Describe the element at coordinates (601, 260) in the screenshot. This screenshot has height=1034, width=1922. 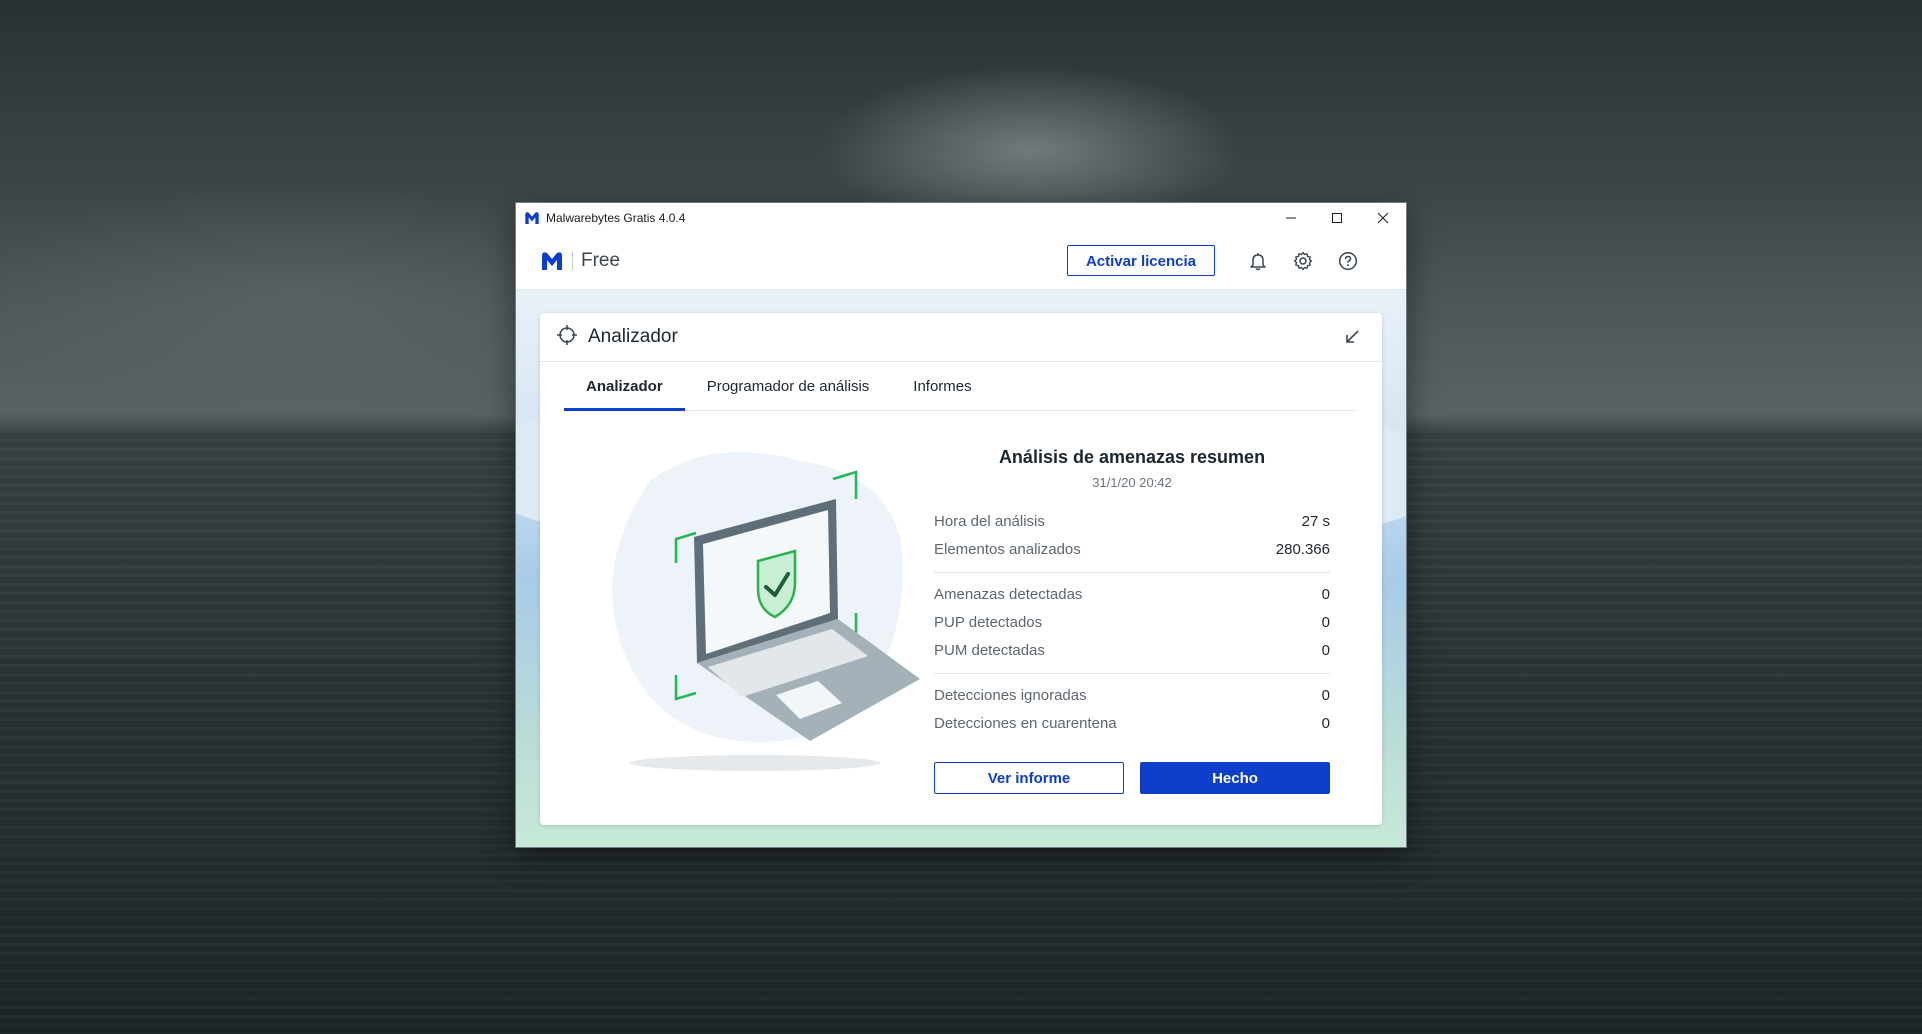
I see `edition-label: Free` at that location.